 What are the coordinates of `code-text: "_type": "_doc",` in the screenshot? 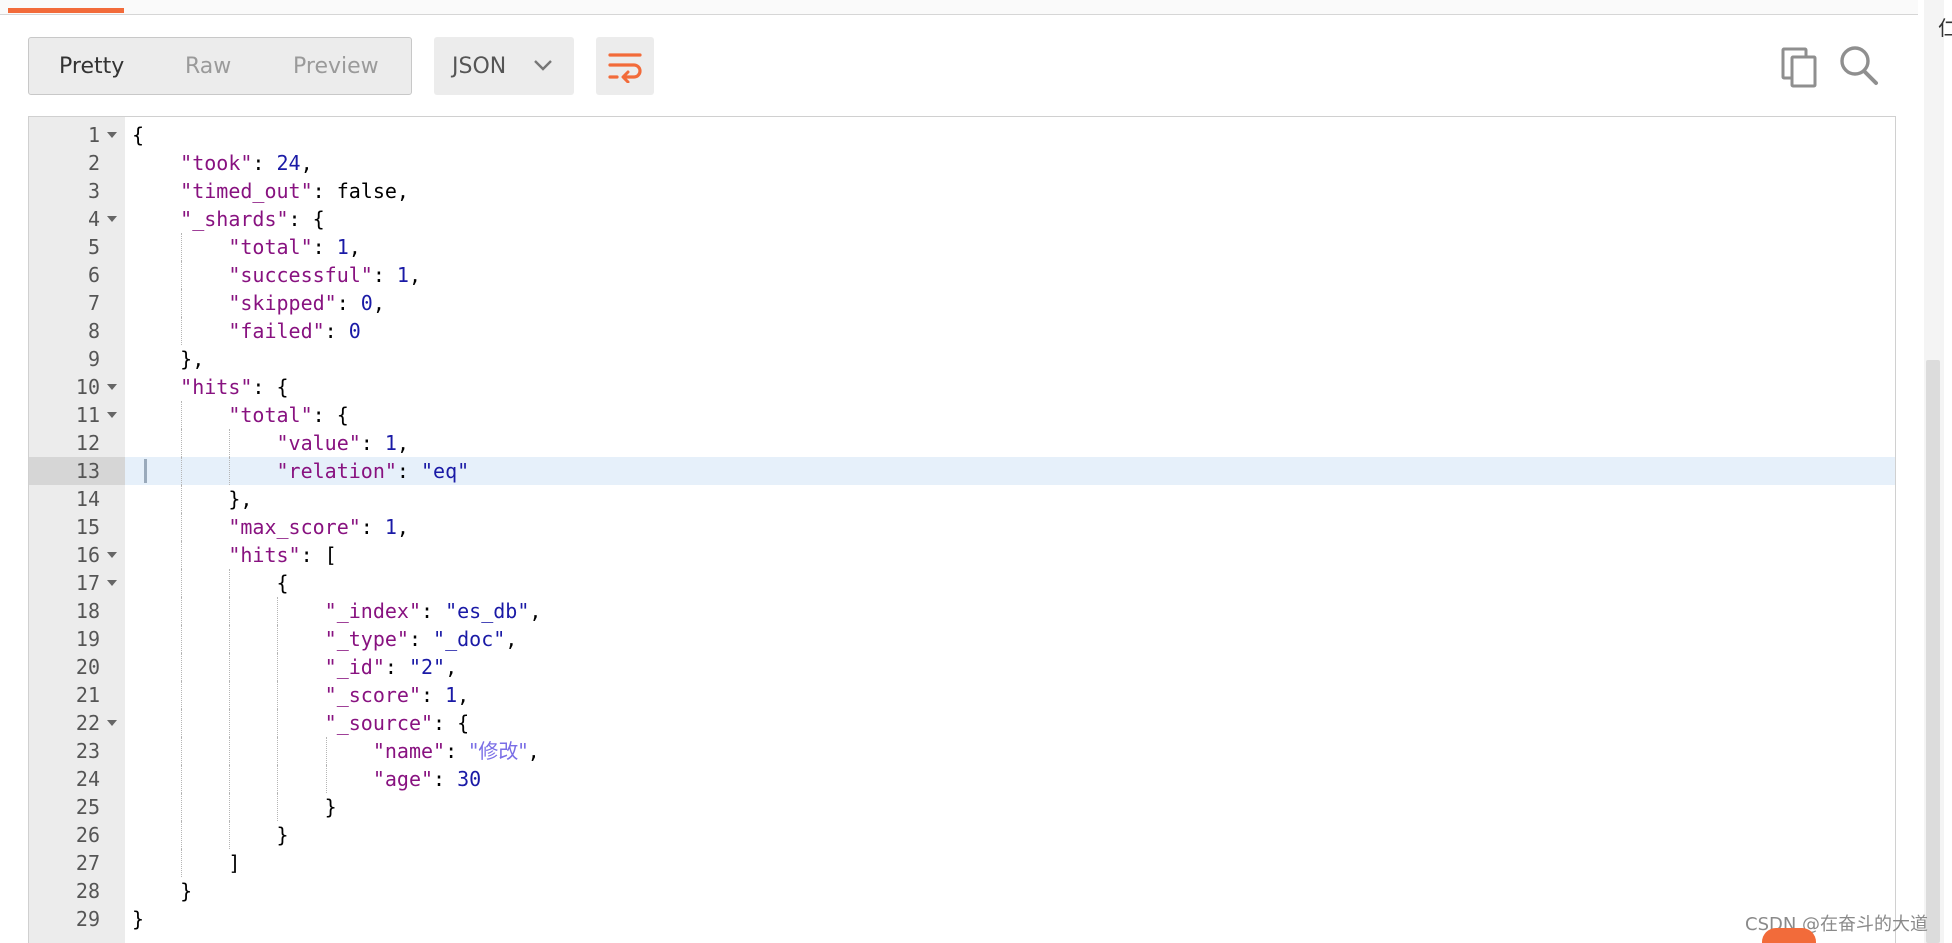 It's located at (325, 639).